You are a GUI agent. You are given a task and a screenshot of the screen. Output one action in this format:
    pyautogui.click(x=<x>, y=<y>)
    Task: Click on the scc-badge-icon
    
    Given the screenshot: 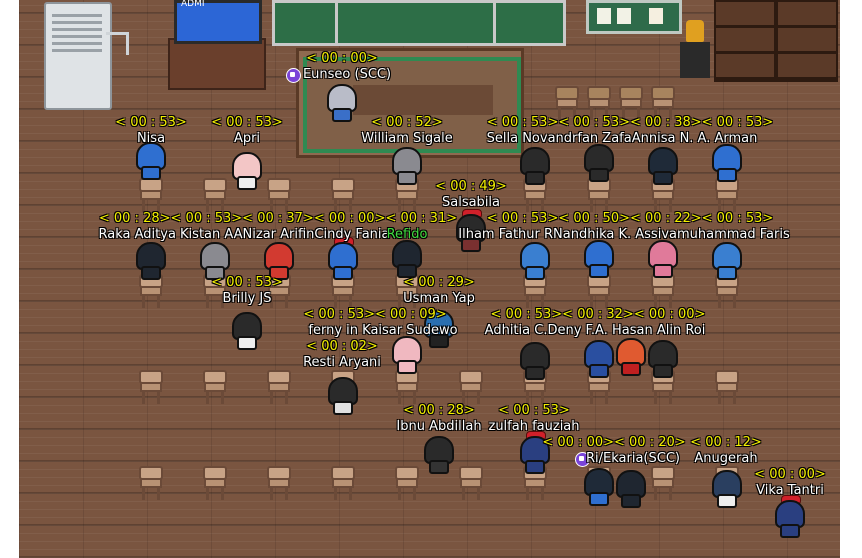 What is the action you would take?
    pyautogui.click(x=293, y=75)
    